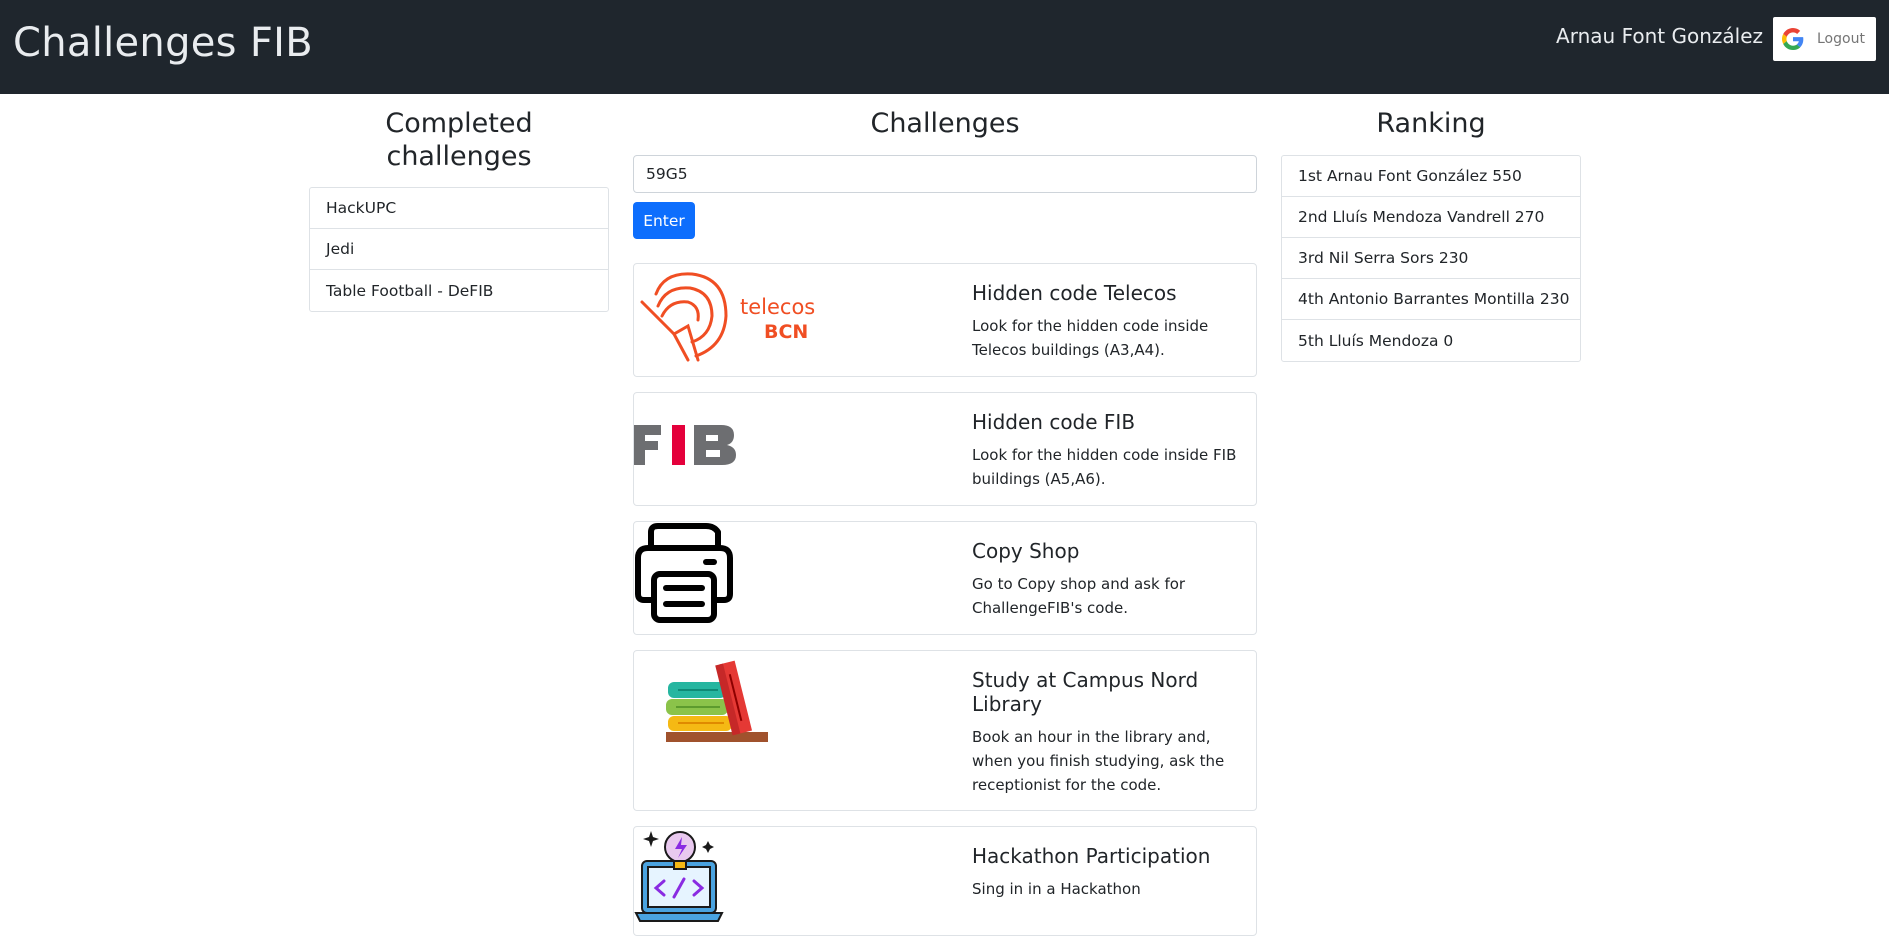 The image size is (1889, 936). Describe the element at coordinates (734, 320) in the screenshot. I see `telecos-bcn-logo: telecos BCN` at that location.